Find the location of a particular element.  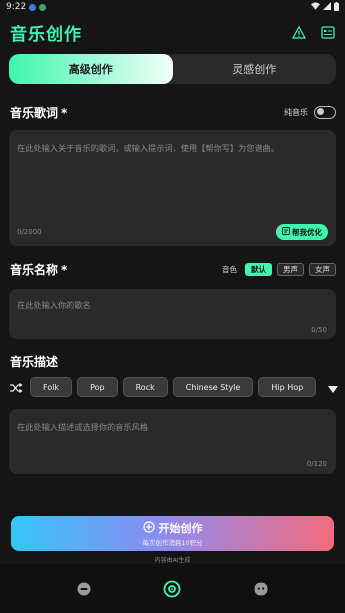

signal-icon is located at coordinates (327, 7).